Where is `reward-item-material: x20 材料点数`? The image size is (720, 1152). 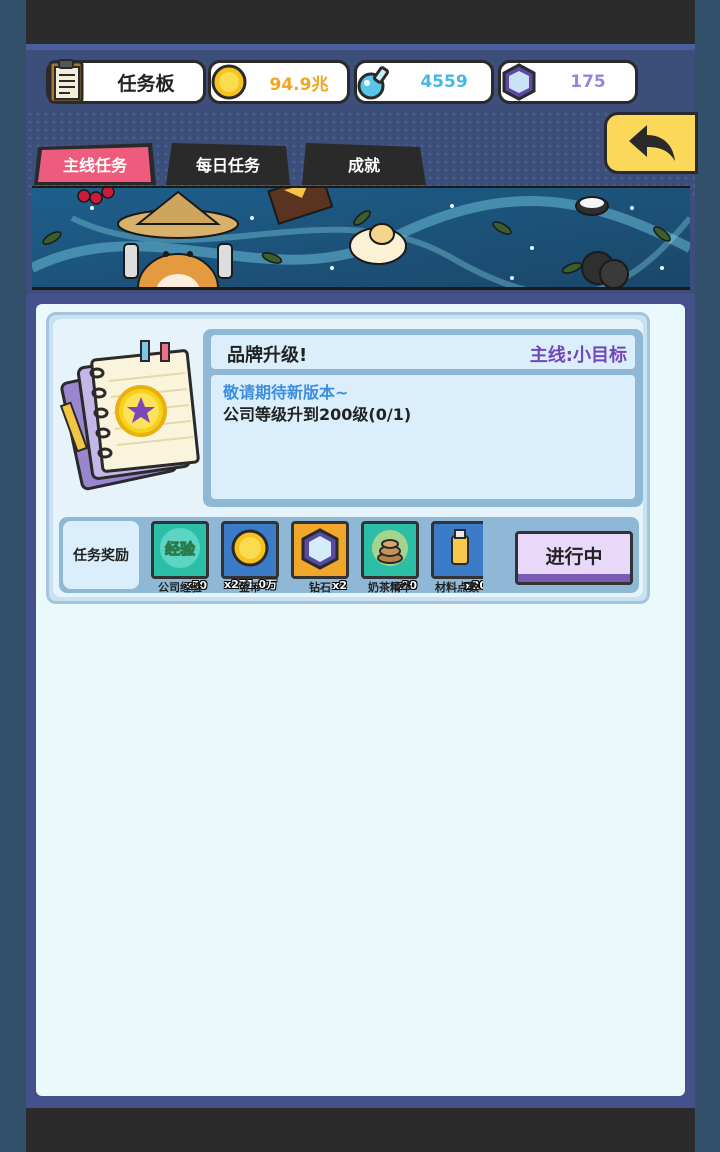 reward-item-material: x20 材料点数 is located at coordinates (457, 557).